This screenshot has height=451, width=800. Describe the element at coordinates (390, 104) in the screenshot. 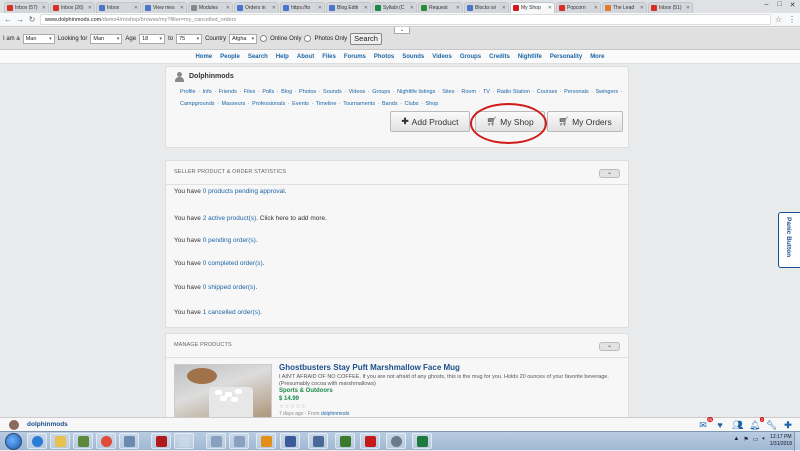

I see `profile-link-bands: Bands` at that location.